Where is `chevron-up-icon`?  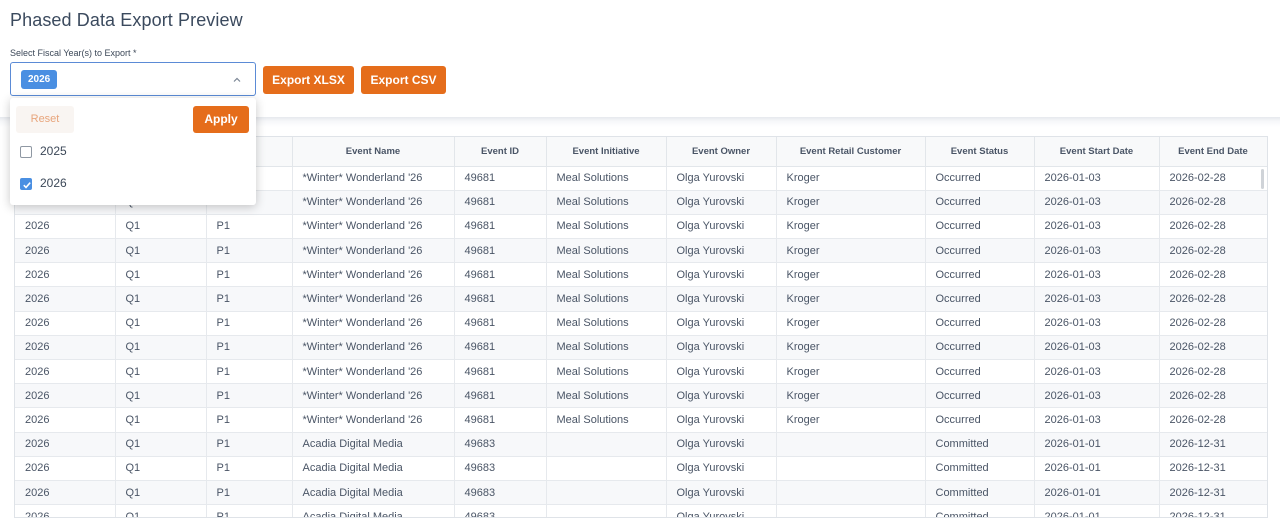
chevron-up-icon is located at coordinates (237, 80).